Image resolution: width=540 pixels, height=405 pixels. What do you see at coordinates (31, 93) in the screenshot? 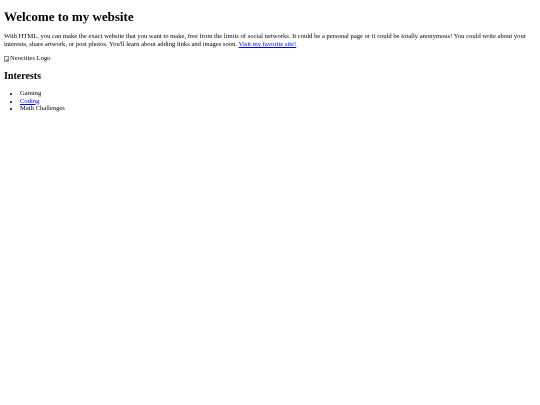
I see `interest-label: Gaming` at bounding box center [31, 93].